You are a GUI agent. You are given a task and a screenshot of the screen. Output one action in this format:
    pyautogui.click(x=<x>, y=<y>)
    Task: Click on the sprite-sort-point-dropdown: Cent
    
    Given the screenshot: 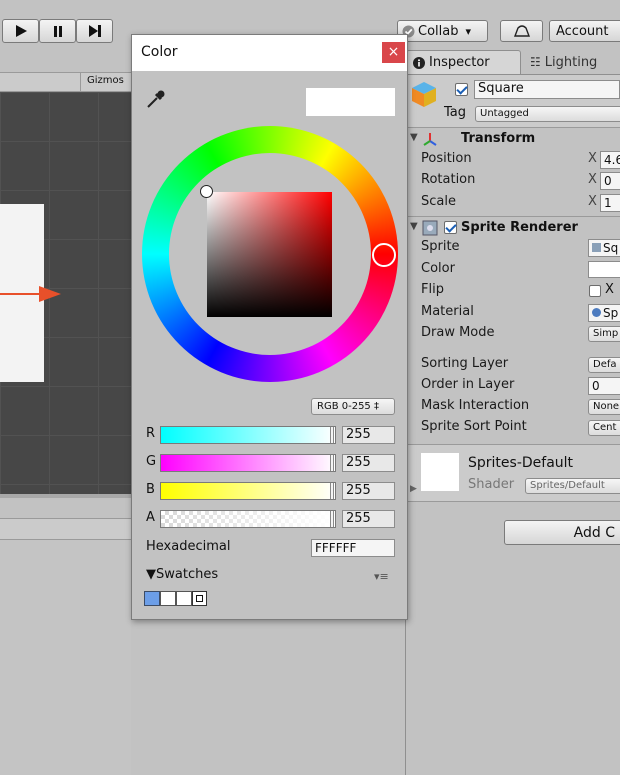 What is the action you would take?
    pyautogui.click(x=604, y=428)
    